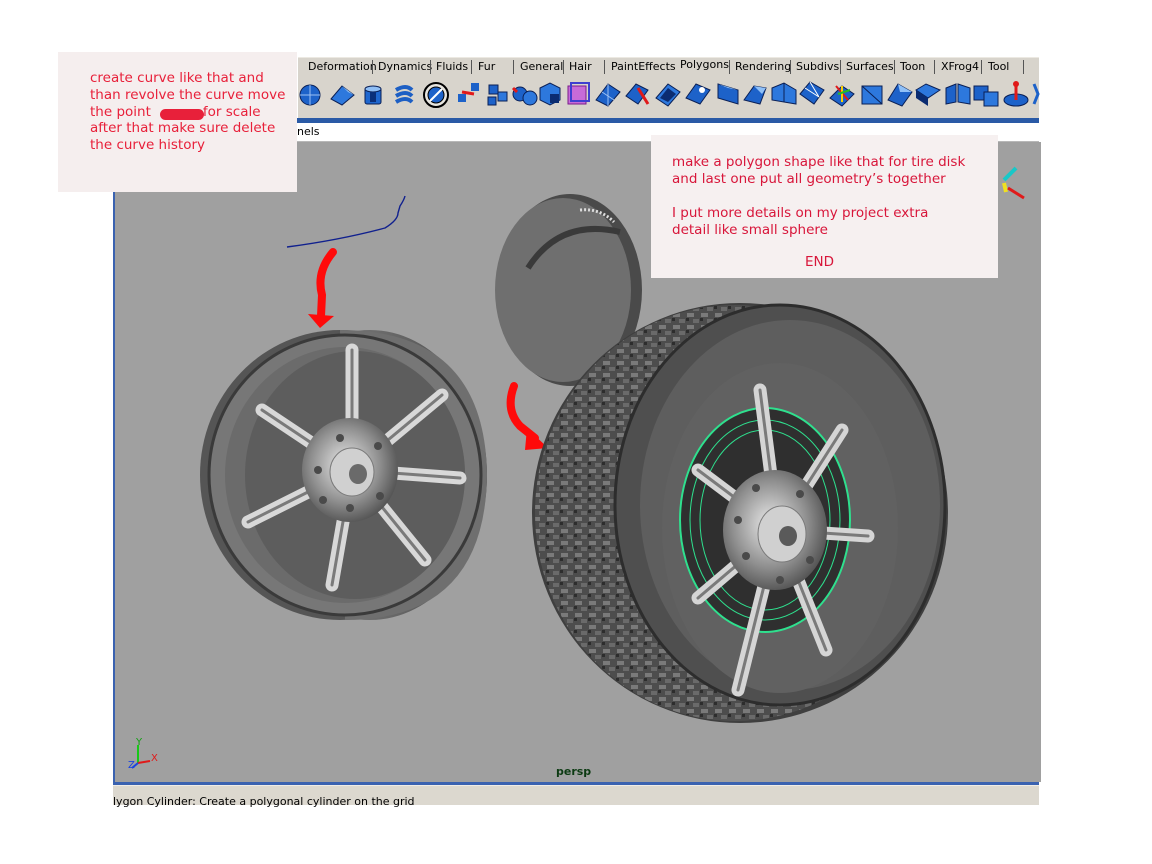 The width and height of the screenshot is (1152, 864). I want to click on poly-helix-icon, so click(404, 94).